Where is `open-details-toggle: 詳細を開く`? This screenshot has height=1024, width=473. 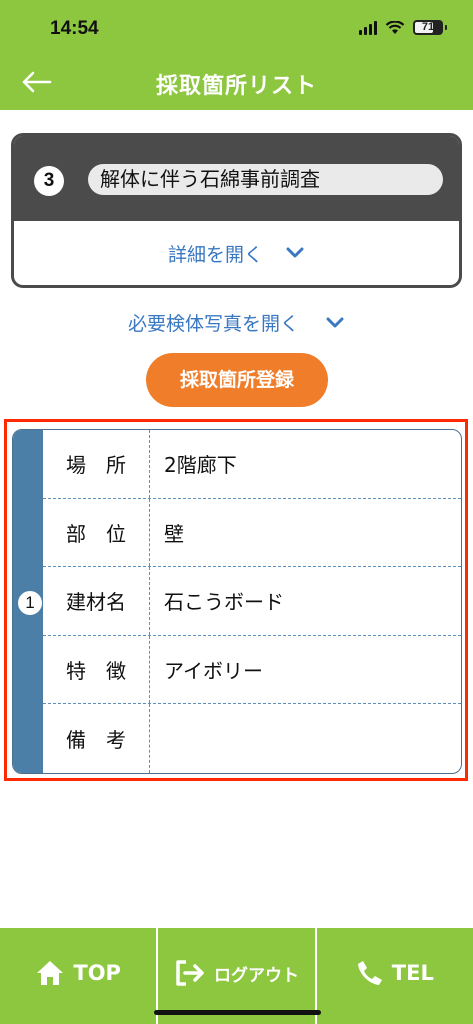
open-details-toggle: 詳細を開く is located at coordinates (236, 253).